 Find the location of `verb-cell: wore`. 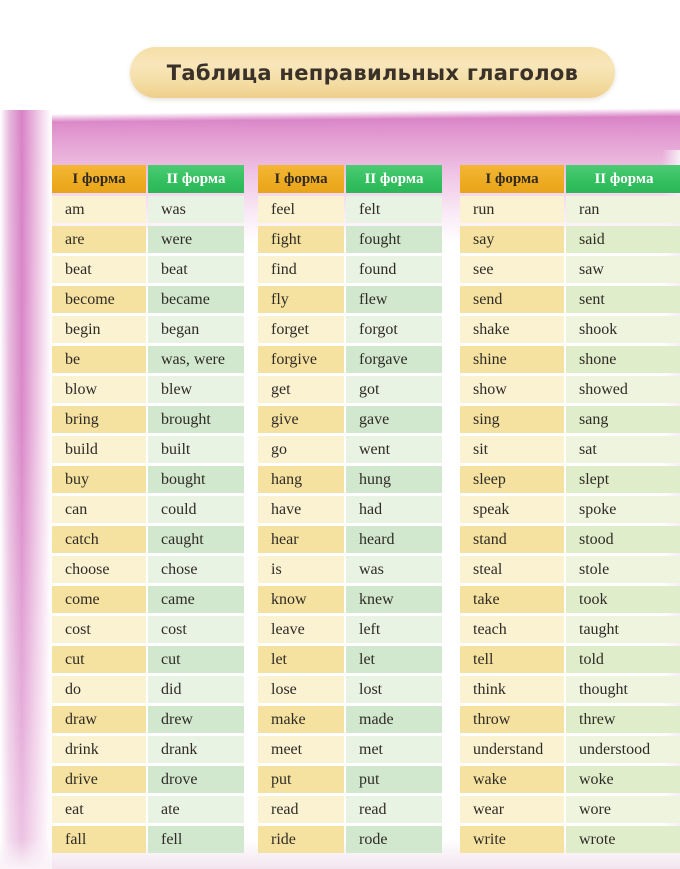

verb-cell: wore is located at coordinates (623, 809).